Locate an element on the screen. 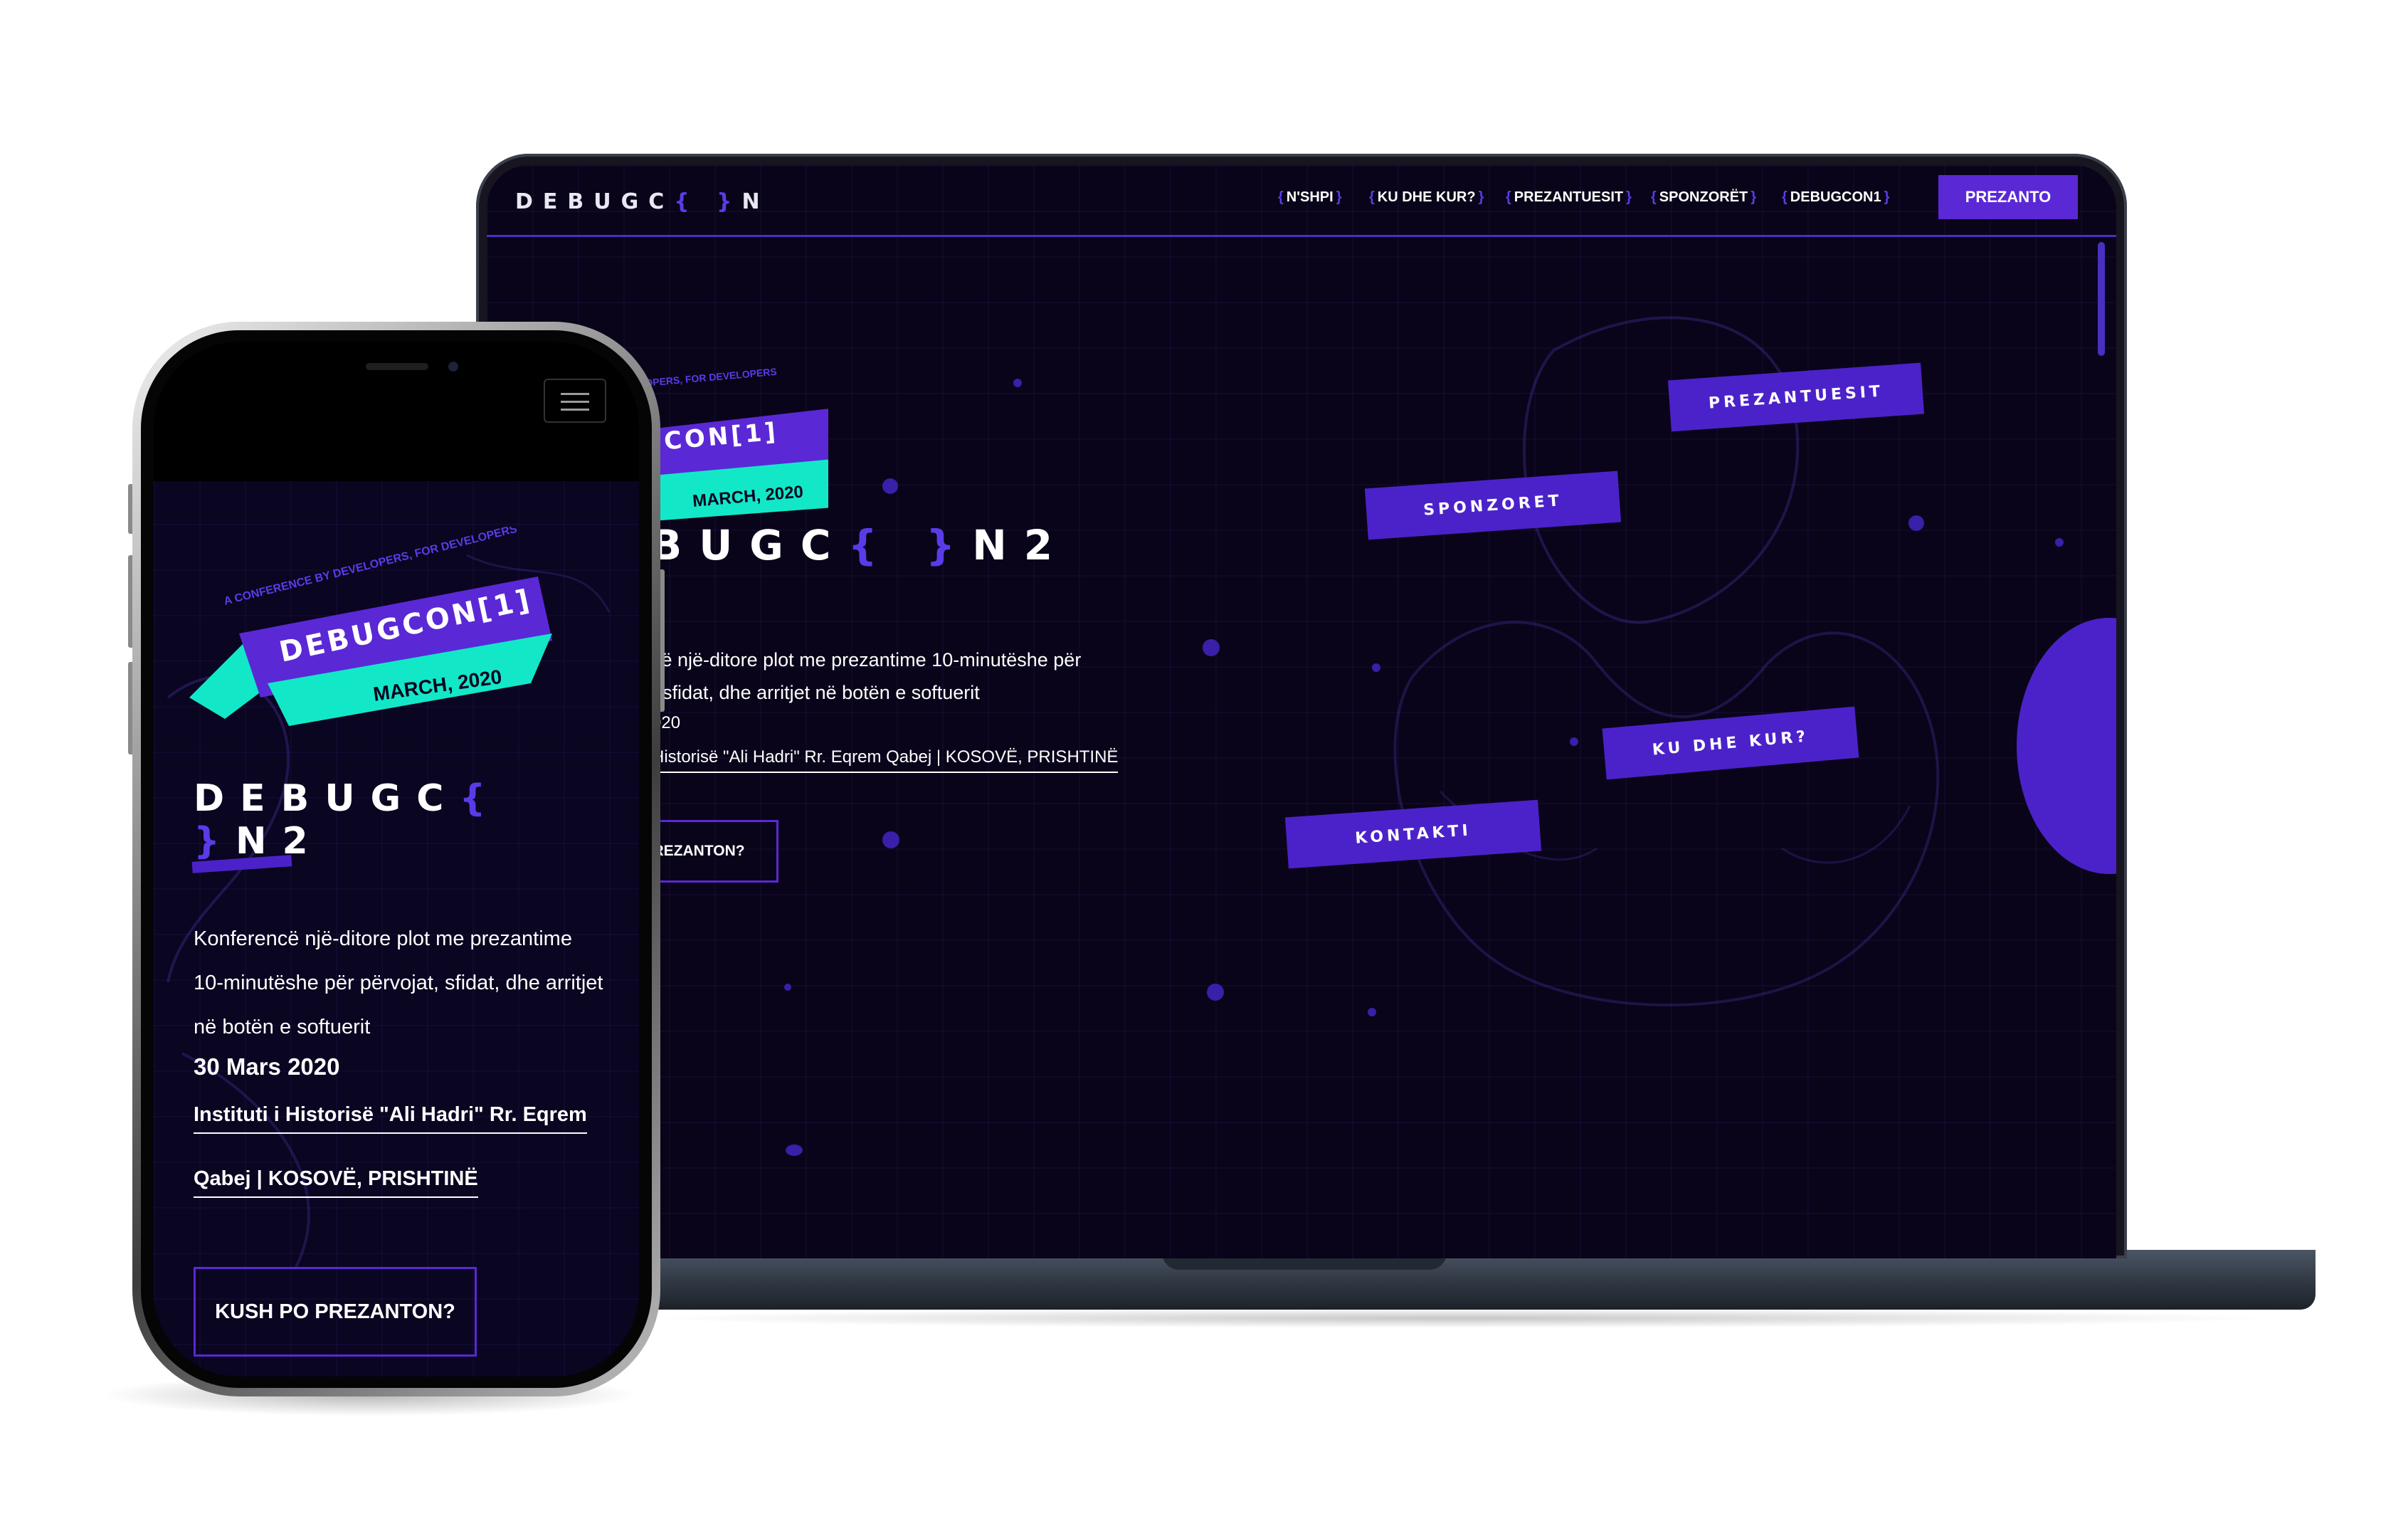  who-presents-button: KUSH PO PREZANTON? is located at coordinates (335, 1312).